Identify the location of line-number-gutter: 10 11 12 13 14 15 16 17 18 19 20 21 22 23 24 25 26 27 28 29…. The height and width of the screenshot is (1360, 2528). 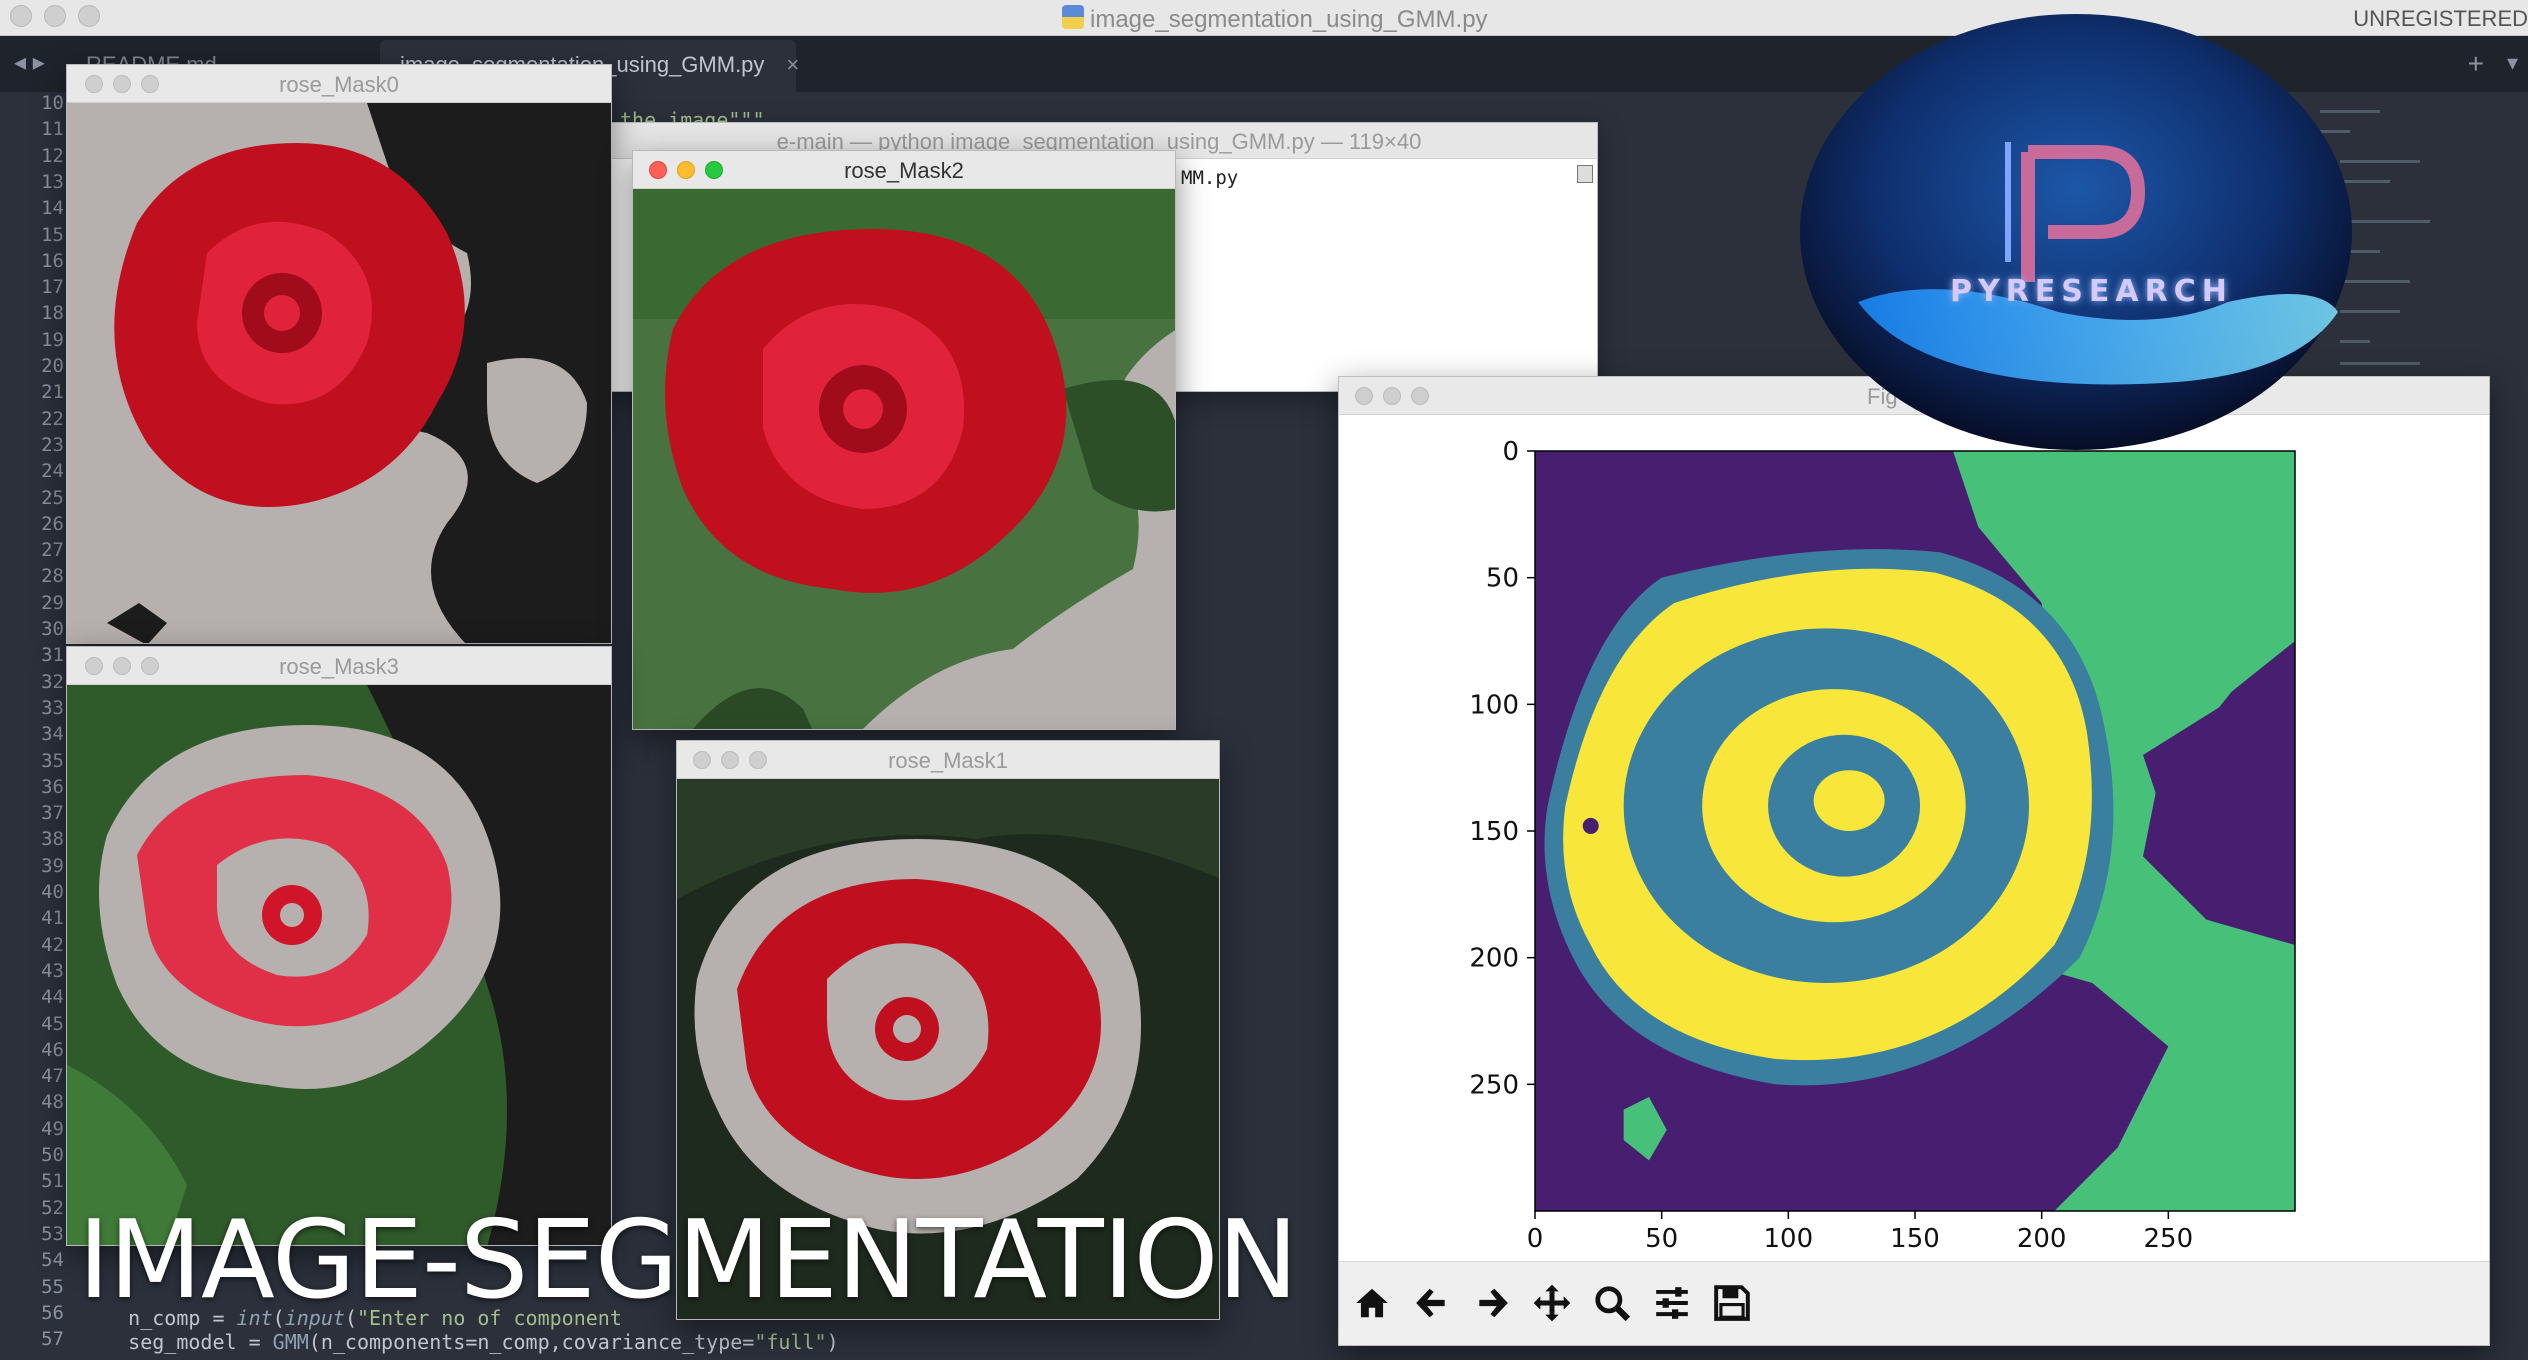
(33, 726).